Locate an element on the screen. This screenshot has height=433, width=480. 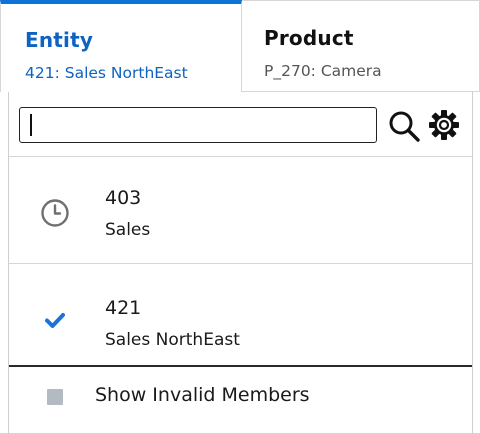
tab-product: Product P_270: Camera is located at coordinates (361, 46).